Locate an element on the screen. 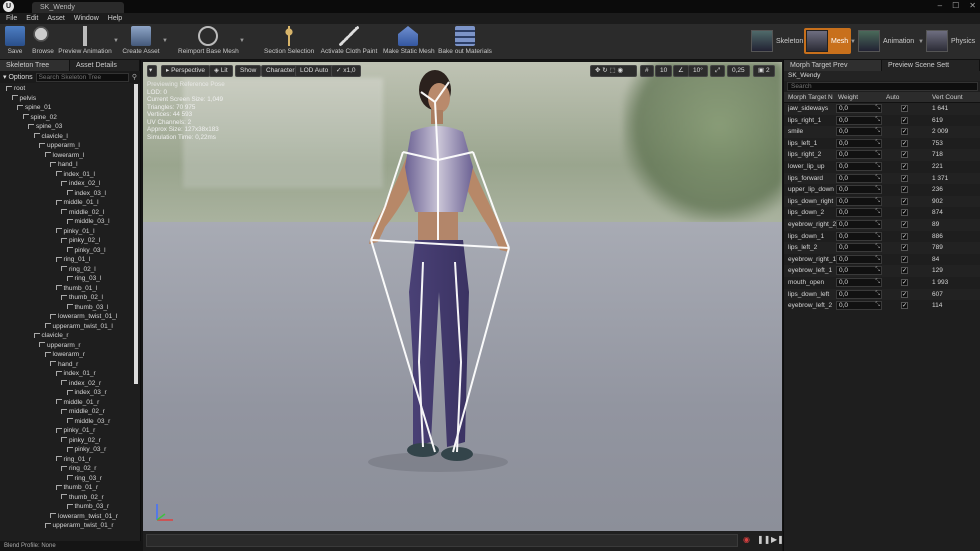 This screenshot has width=980, height=551. mesh-mode-dropdown-icon: ▼ is located at coordinates (853, 42).